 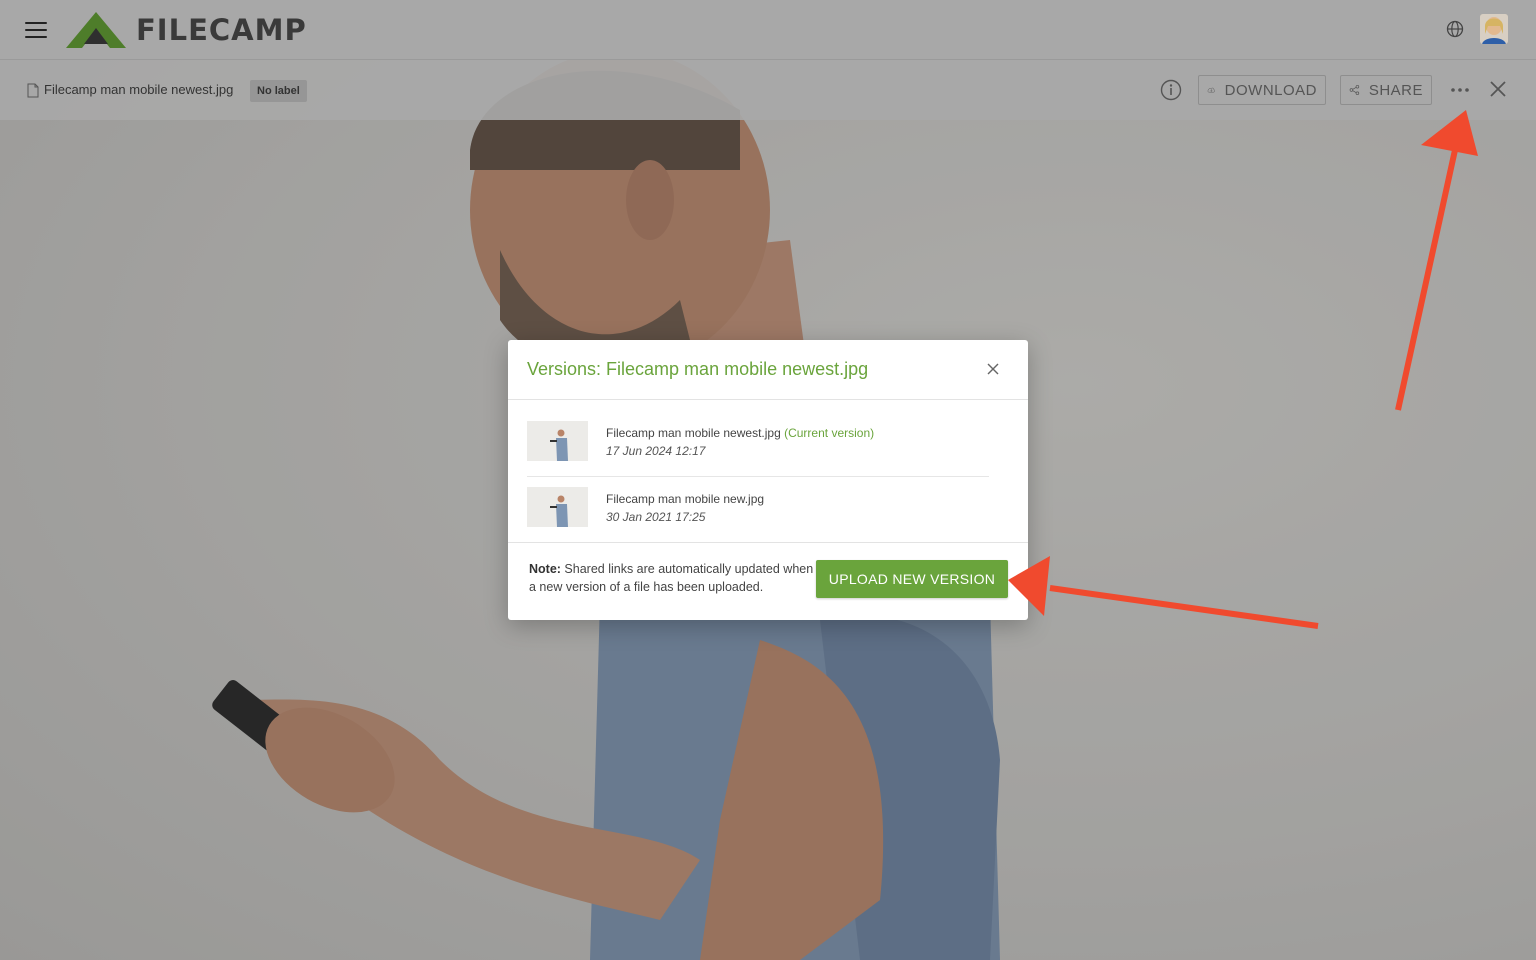 I want to click on close-icon, so click(x=1498, y=89).